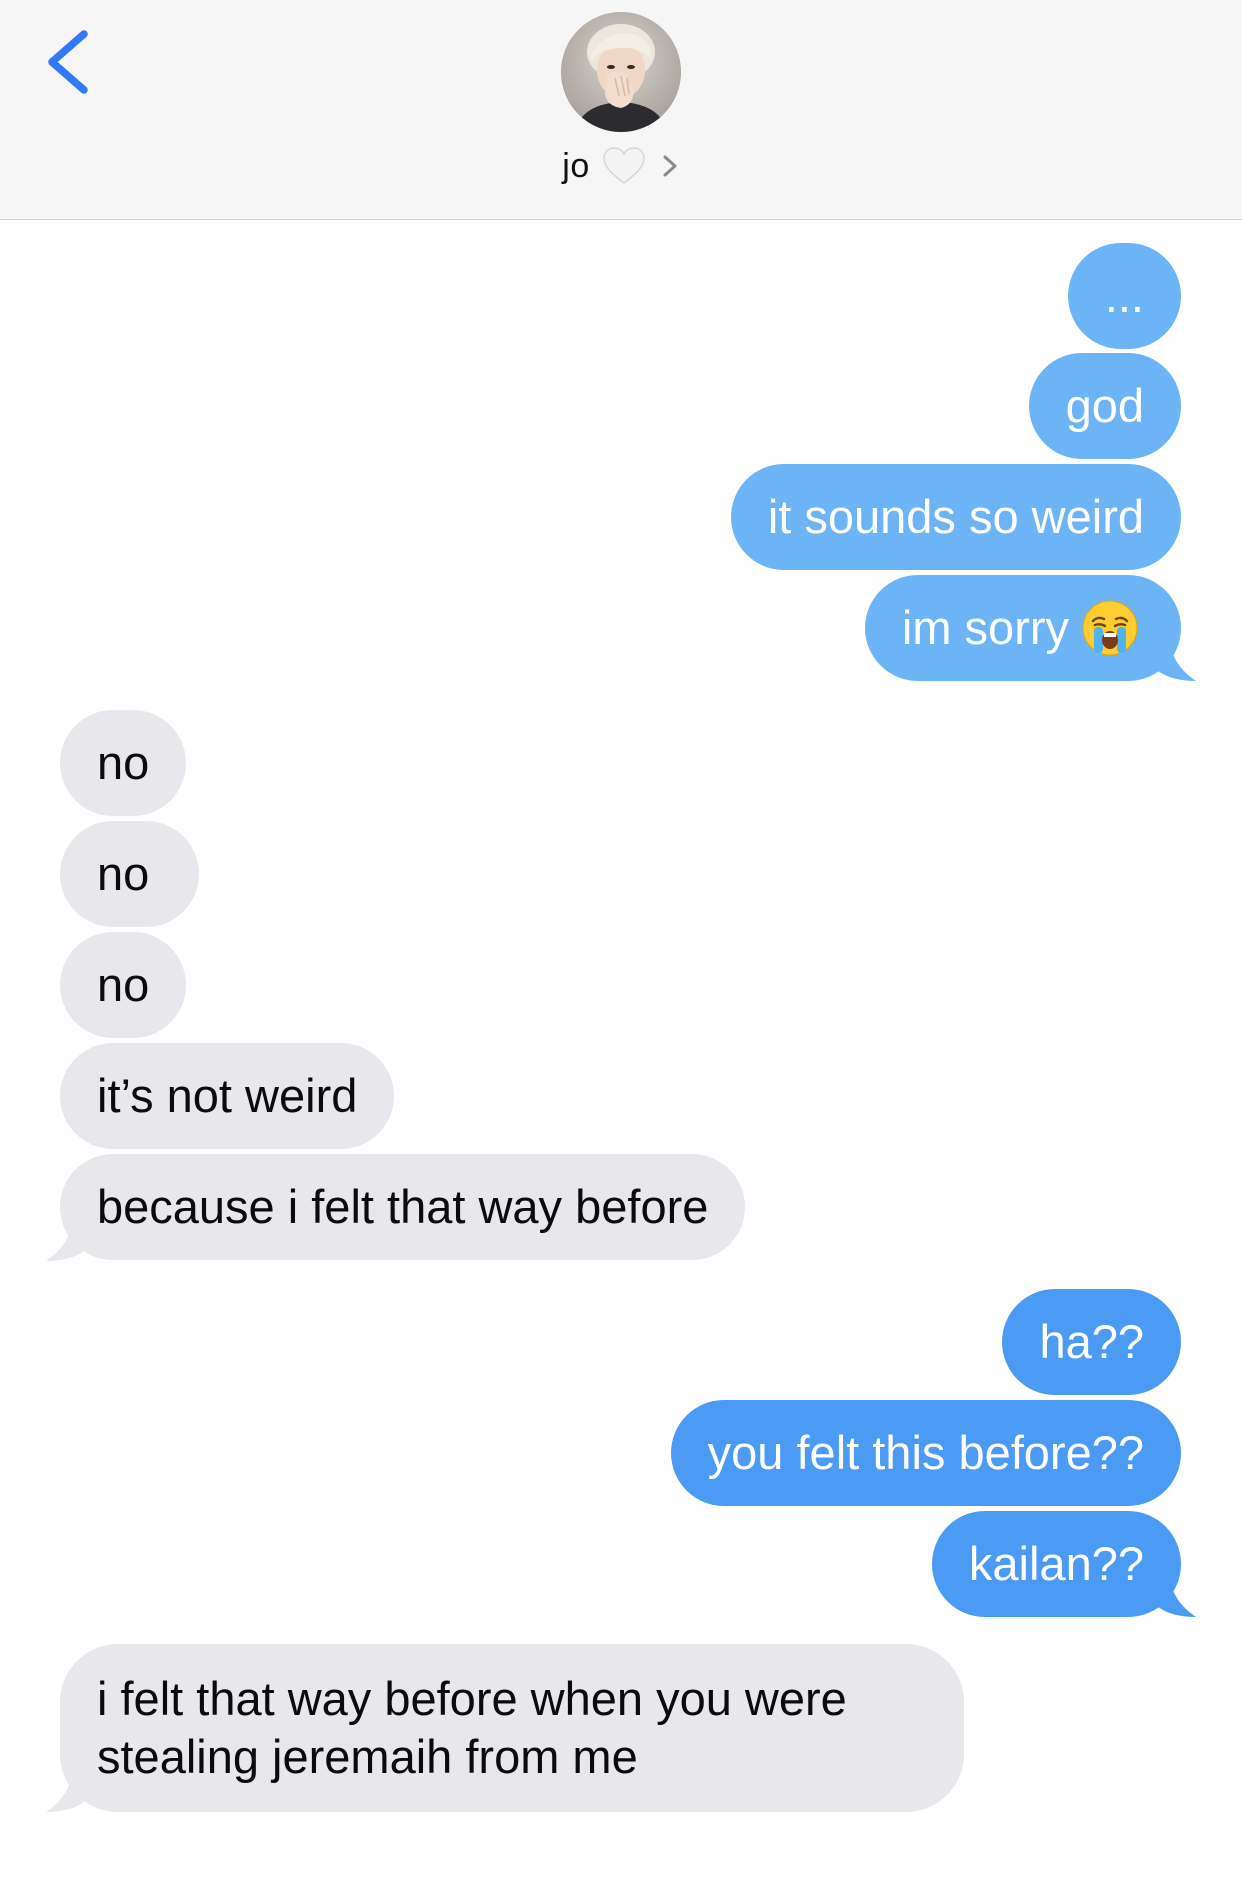  What do you see at coordinates (576, 165) in the screenshot?
I see `contact-name: jo` at bounding box center [576, 165].